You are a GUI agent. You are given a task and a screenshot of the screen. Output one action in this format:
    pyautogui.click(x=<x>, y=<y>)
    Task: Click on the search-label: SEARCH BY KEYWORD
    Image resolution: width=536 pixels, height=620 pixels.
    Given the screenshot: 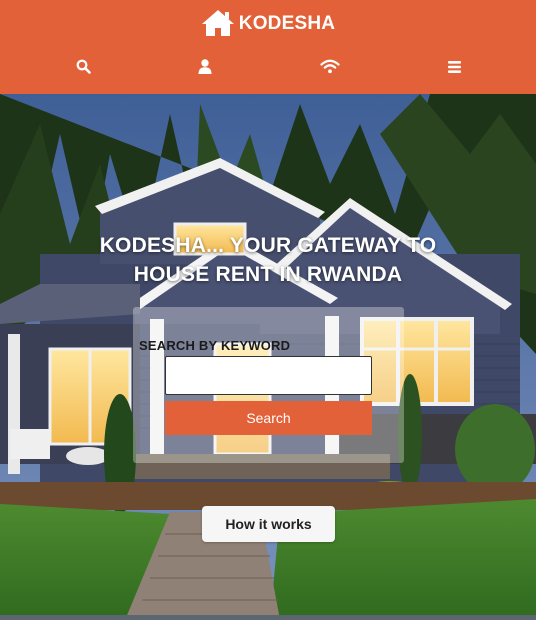 What is the action you would take?
    pyautogui.click(x=215, y=345)
    